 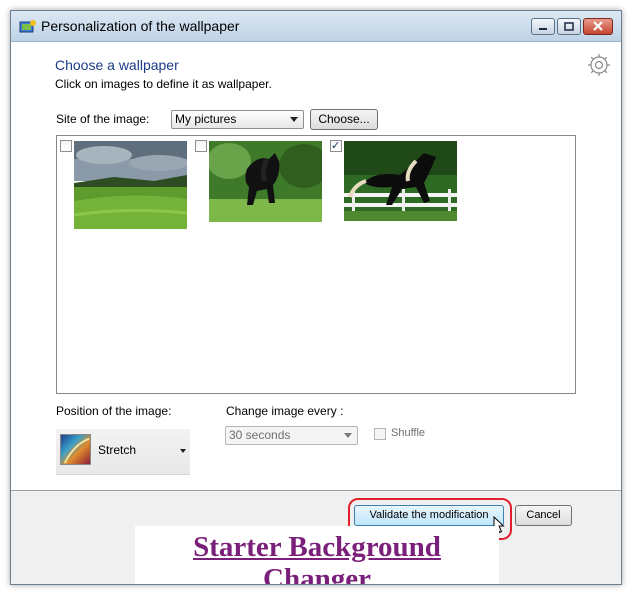 I want to click on article-banner: Starter Background Changer, so click(x=317, y=555).